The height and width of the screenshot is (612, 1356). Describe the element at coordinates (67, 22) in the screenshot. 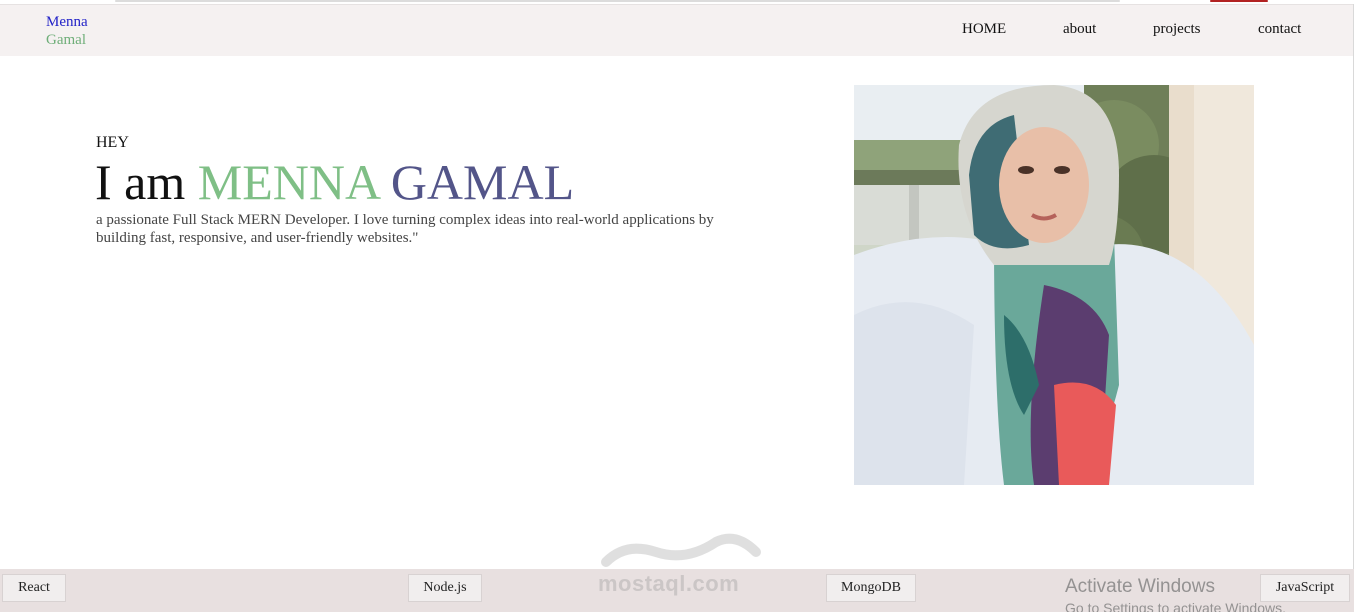

I see `logo-first-name: Menna` at that location.